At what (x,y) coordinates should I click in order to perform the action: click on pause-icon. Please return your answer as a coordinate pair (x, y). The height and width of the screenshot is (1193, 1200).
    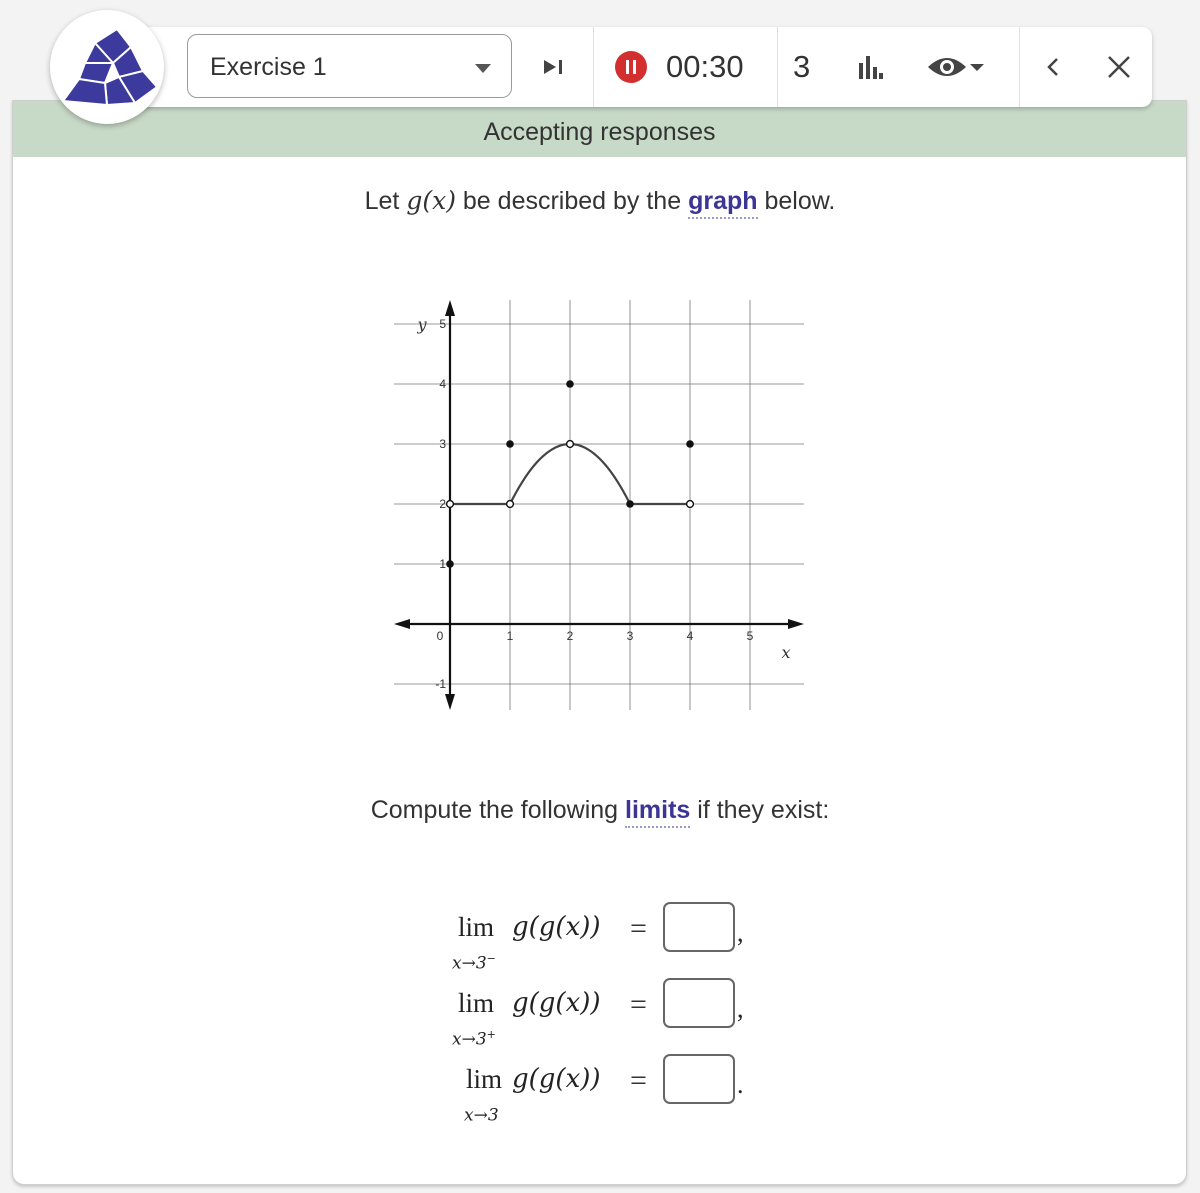
    Looking at the image, I should click on (631, 67).